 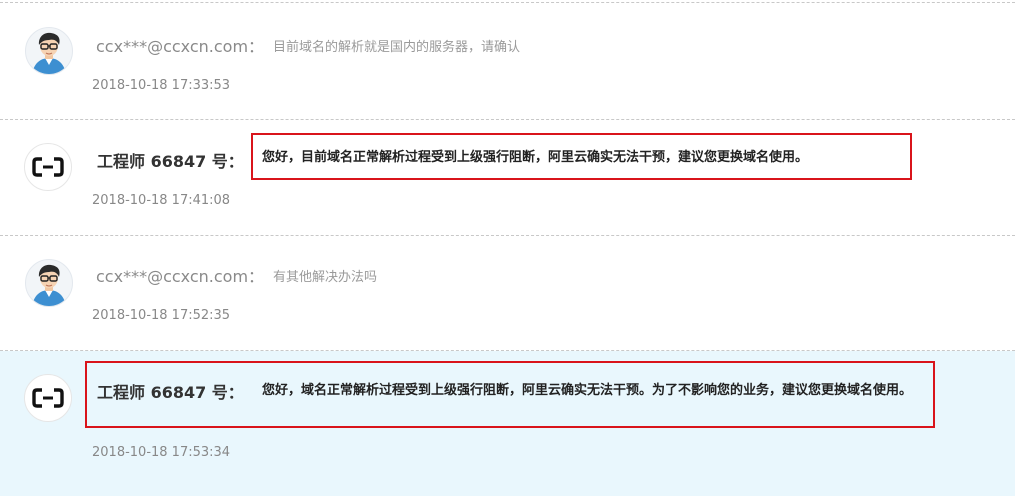 What do you see at coordinates (170, 161) in the screenshot?
I see `sender-name: 工程师 66847 号：` at bounding box center [170, 161].